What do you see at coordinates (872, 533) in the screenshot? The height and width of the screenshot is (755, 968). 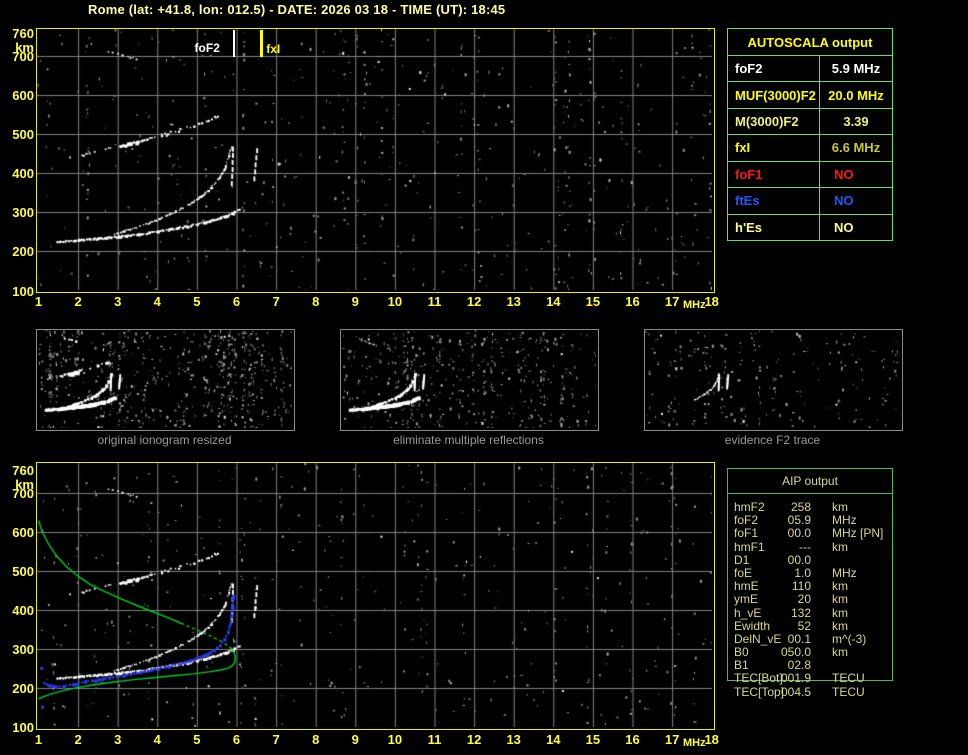 I see `aip-cell: [PN]` at bounding box center [872, 533].